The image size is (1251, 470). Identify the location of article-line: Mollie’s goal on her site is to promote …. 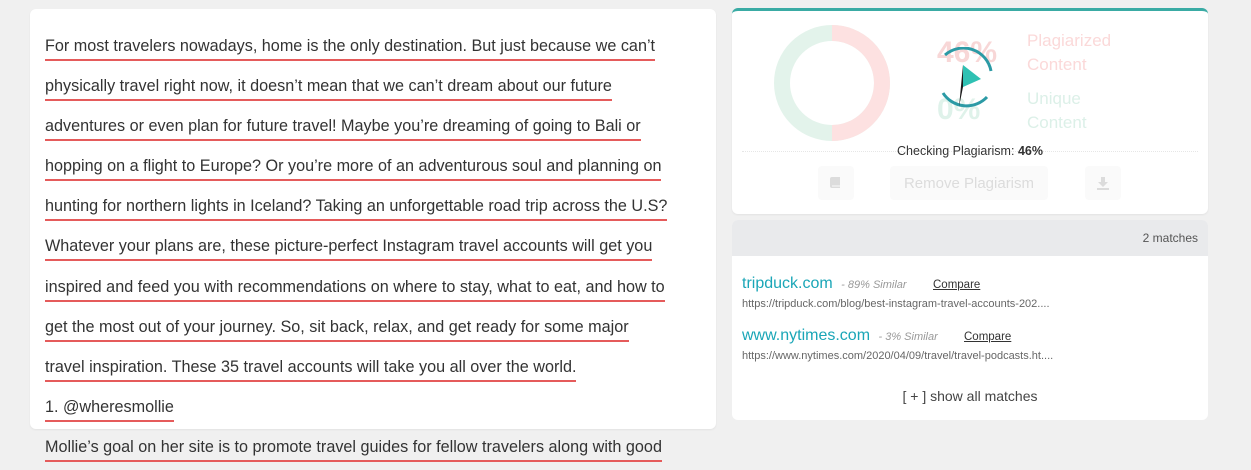
(353, 448).